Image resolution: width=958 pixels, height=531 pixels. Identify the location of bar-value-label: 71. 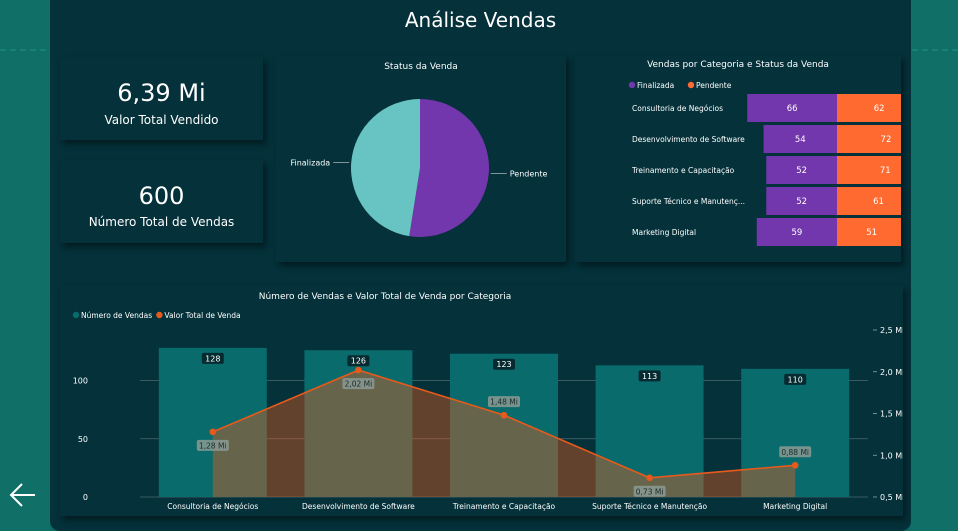
(885, 171).